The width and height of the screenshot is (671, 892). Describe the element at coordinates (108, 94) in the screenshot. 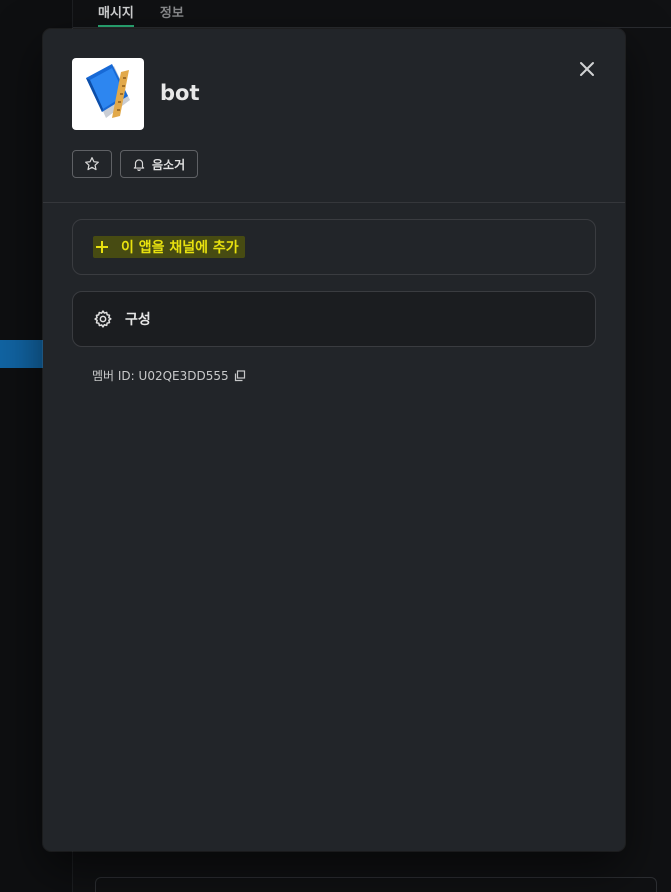

I see `notebook-ruler-icon` at that location.